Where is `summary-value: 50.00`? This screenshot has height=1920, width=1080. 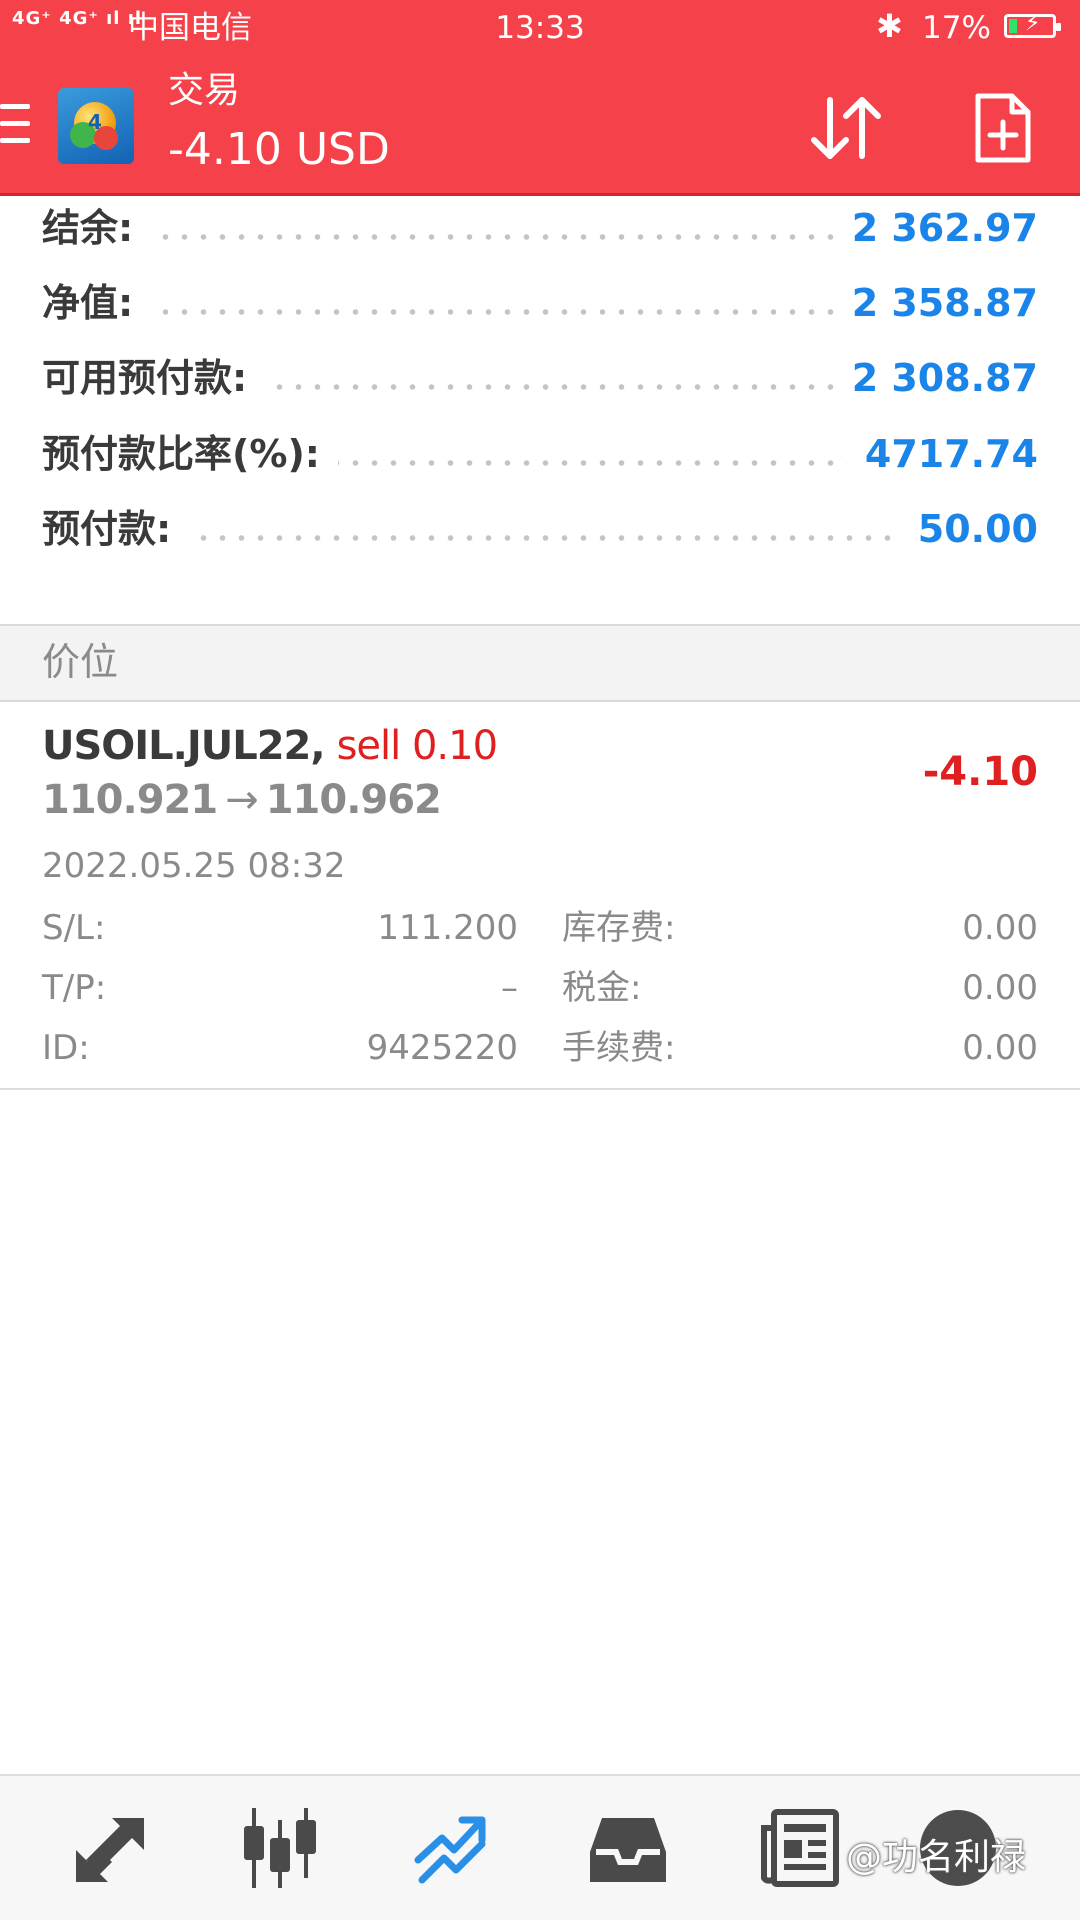 summary-value: 50.00 is located at coordinates (968, 529).